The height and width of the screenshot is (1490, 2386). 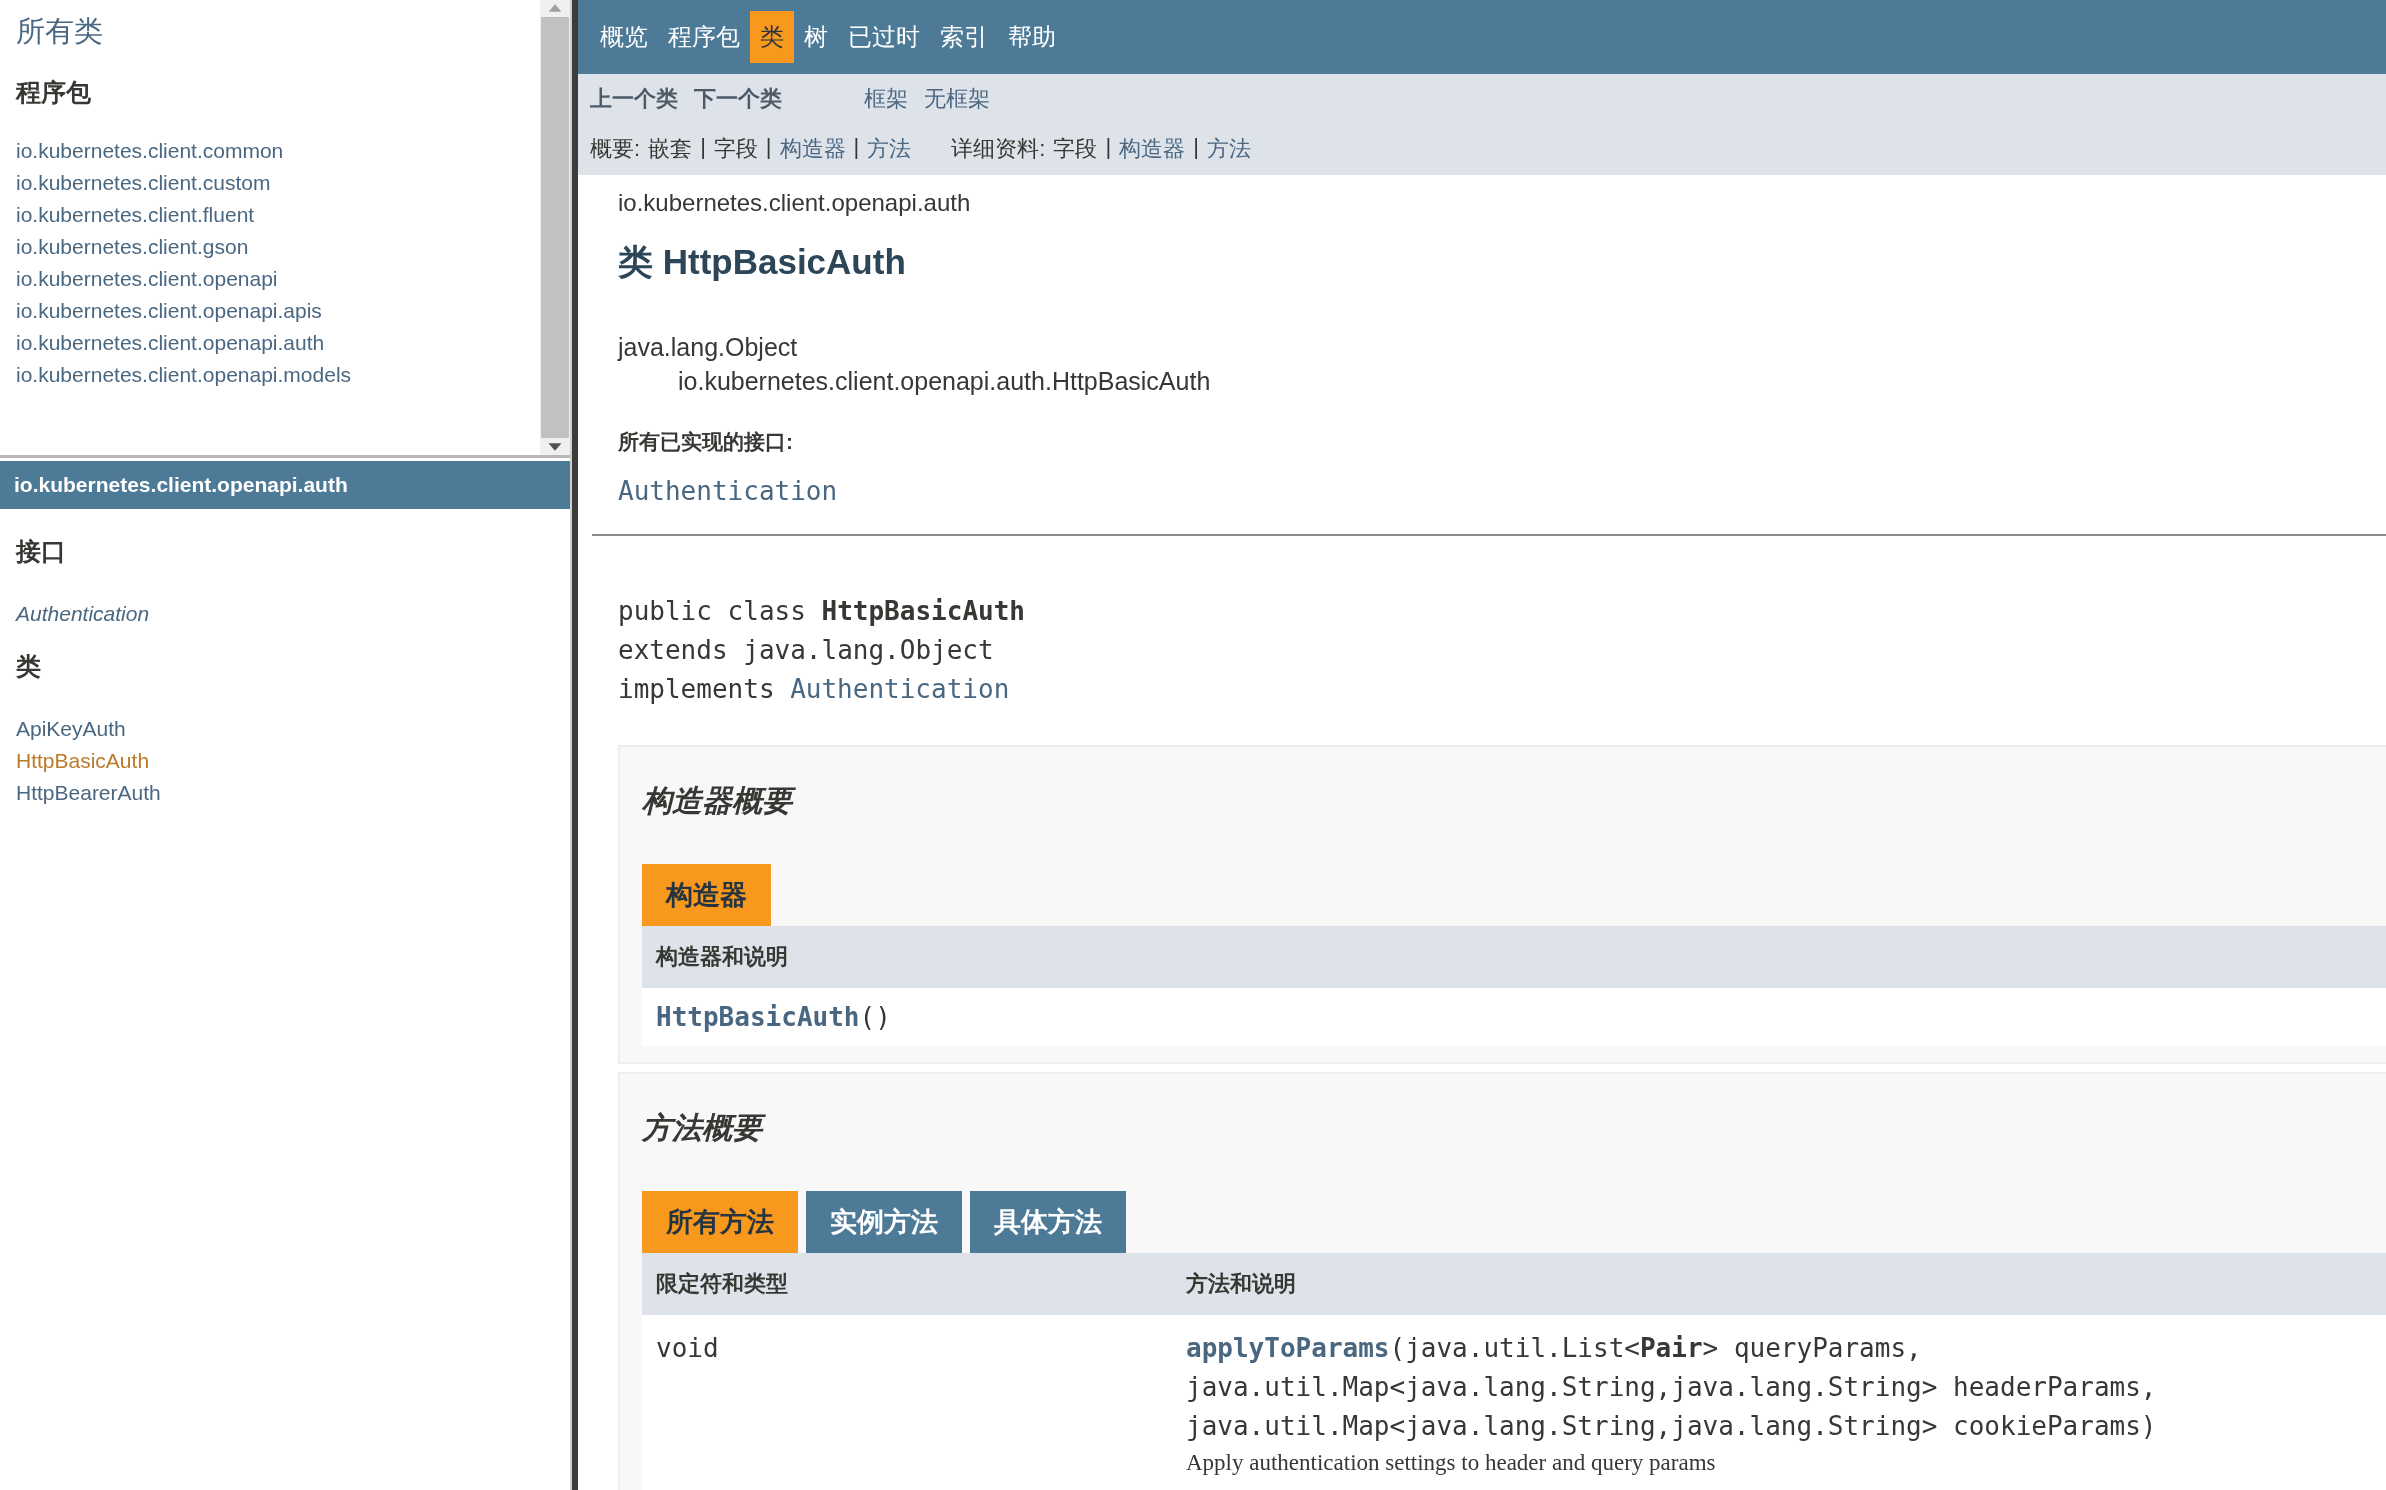 I want to click on column-header: 方法和说明, so click(x=1241, y=1284).